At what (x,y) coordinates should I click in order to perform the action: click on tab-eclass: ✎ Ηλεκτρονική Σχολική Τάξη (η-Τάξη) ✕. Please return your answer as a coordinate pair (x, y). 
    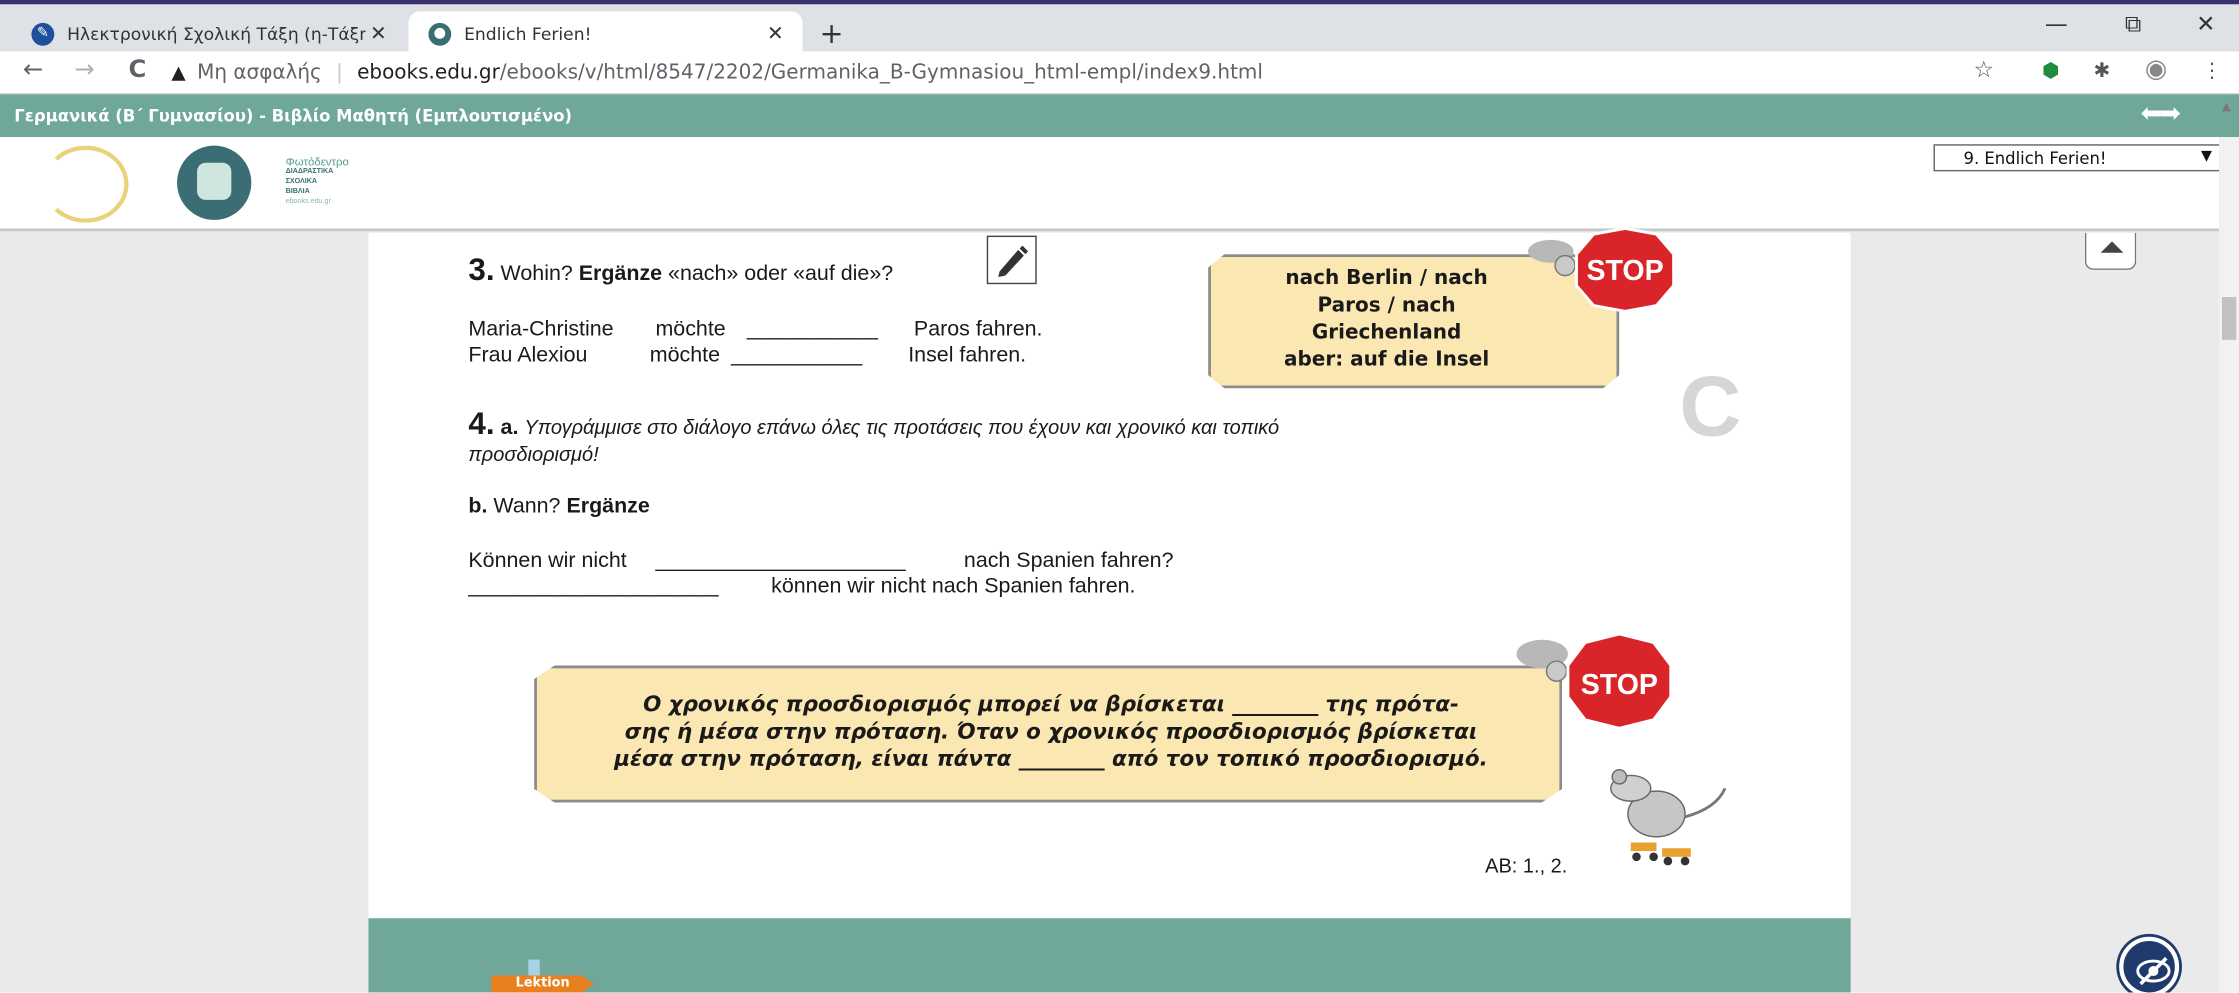
    Looking at the image, I should click on (208, 33).